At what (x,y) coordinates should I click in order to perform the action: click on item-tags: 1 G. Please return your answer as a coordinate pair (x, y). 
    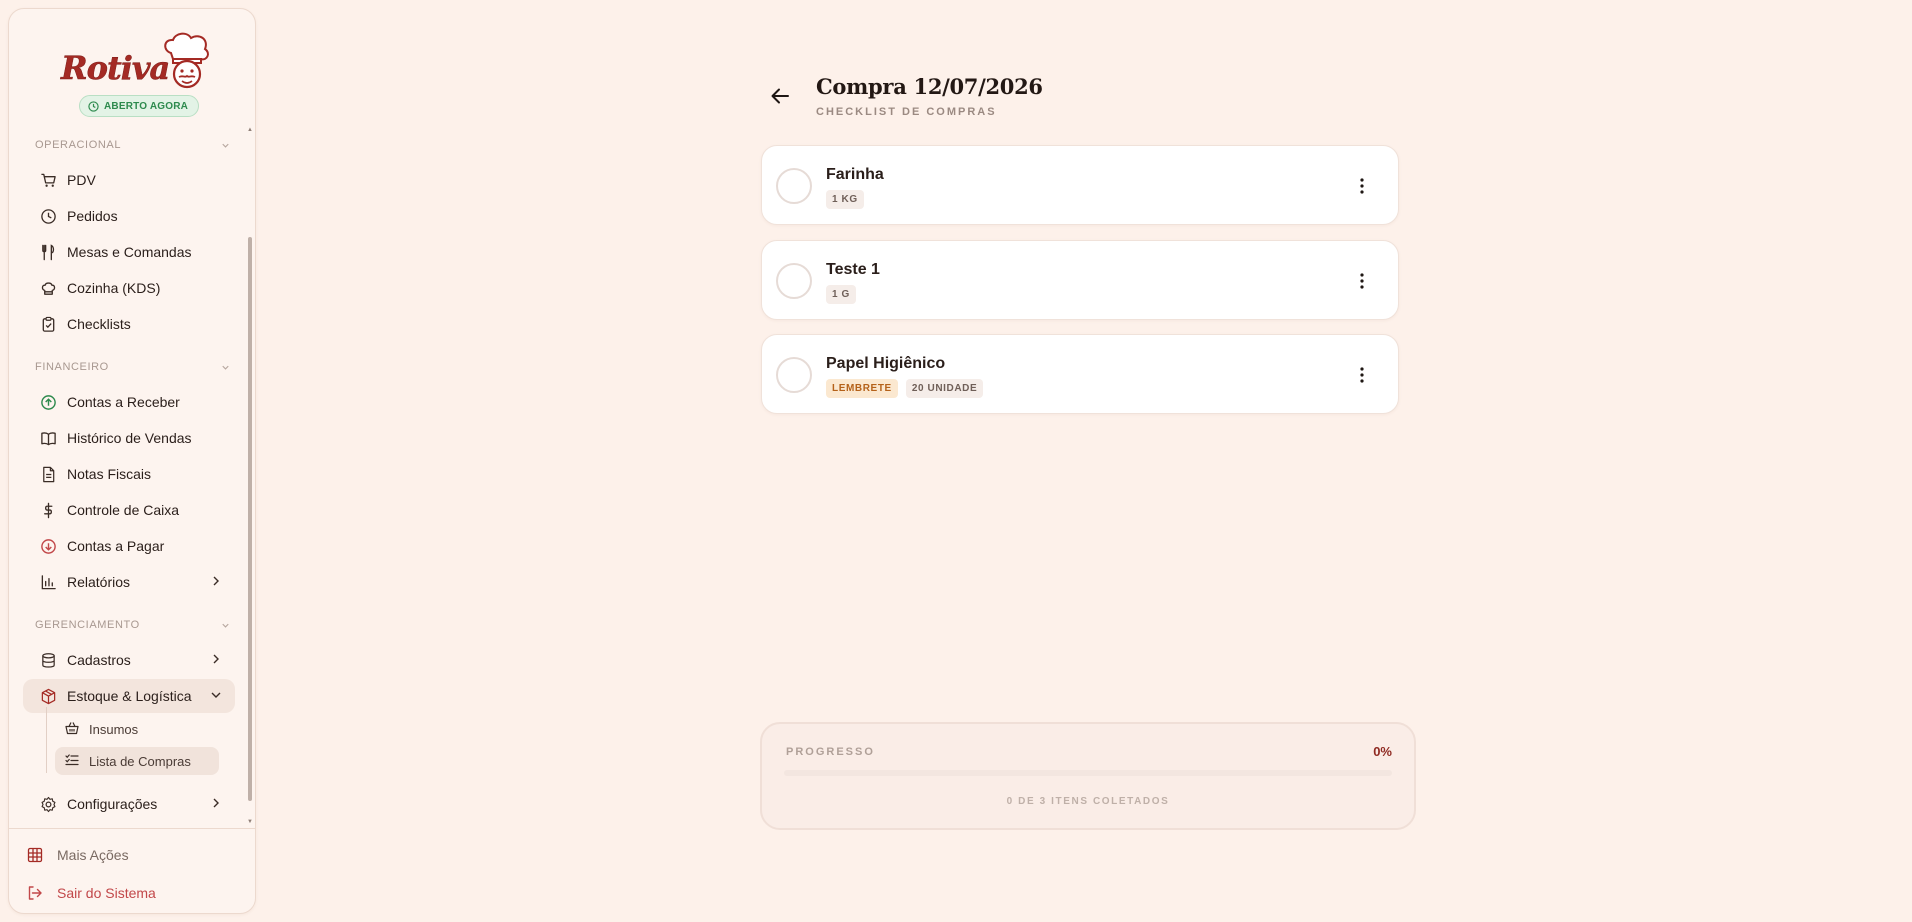
    Looking at the image, I should click on (841, 294).